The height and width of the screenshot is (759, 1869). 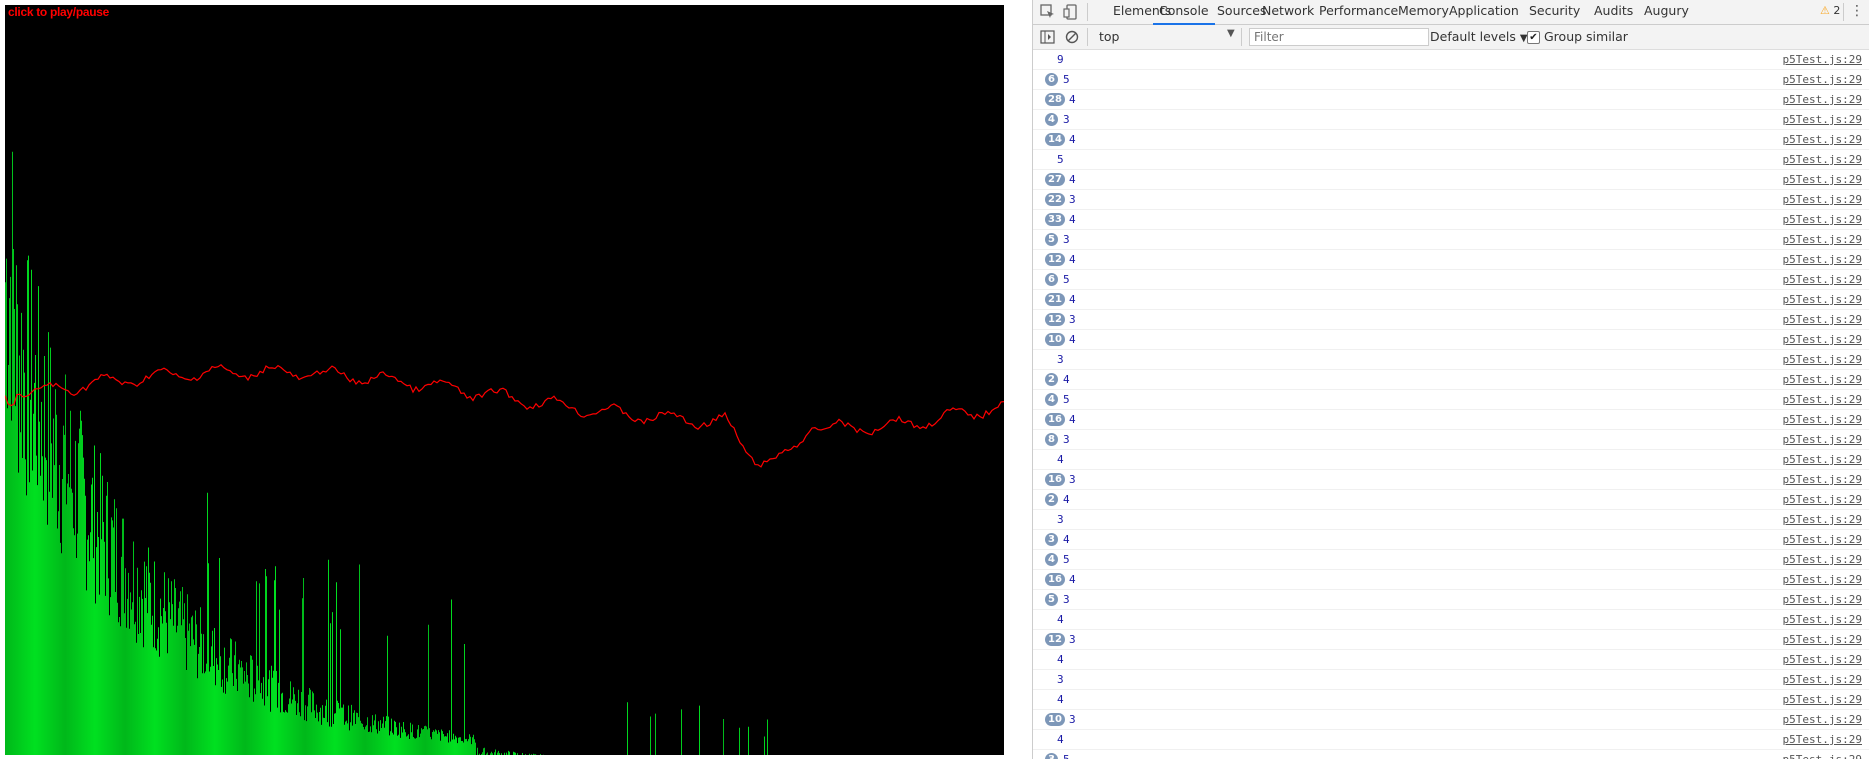 What do you see at coordinates (1837, 10) in the screenshot?
I see `warnings-count: 2` at bounding box center [1837, 10].